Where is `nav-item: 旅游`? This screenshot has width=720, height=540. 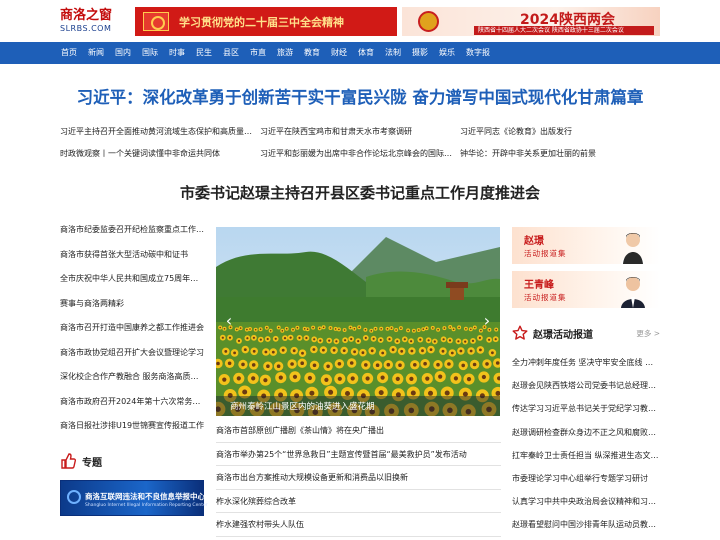 nav-item: 旅游 is located at coordinates (285, 53).